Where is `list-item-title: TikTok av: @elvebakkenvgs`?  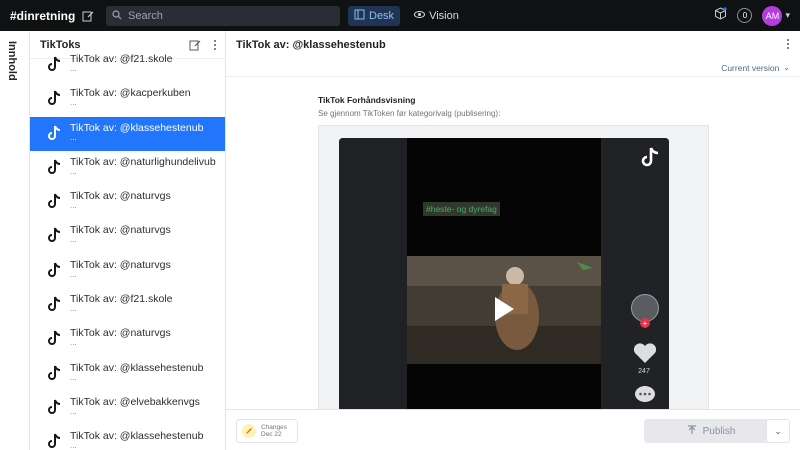
list-item-title: TikTok av: @elvebakkenvgs is located at coordinates (135, 401).